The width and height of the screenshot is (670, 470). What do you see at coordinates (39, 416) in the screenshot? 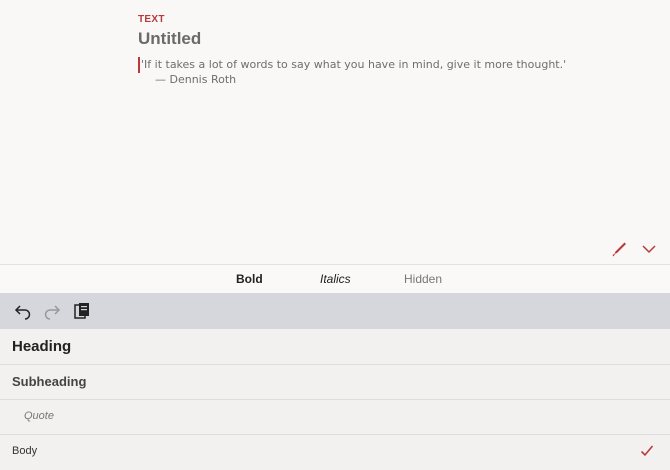
I see `style-label: Quote` at bounding box center [39, 416].